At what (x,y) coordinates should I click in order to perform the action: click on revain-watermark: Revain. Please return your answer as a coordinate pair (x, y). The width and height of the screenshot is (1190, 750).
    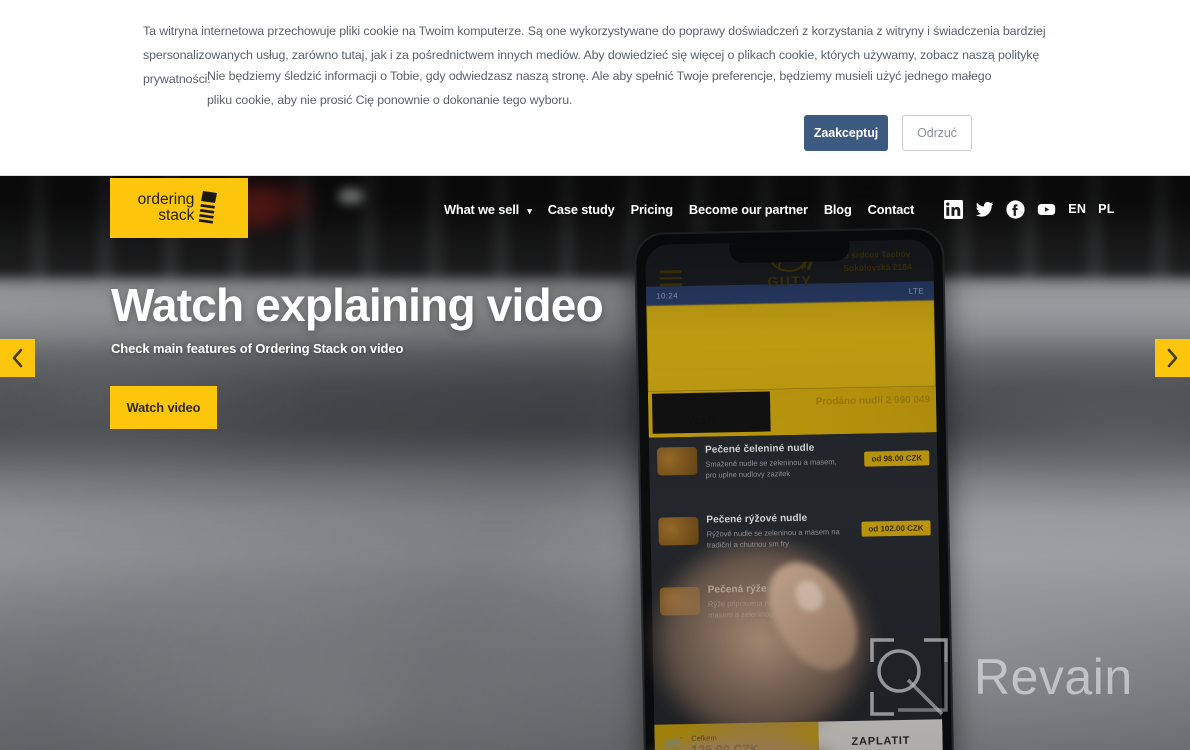
    Looking at the image, I should click on (1000, 677).